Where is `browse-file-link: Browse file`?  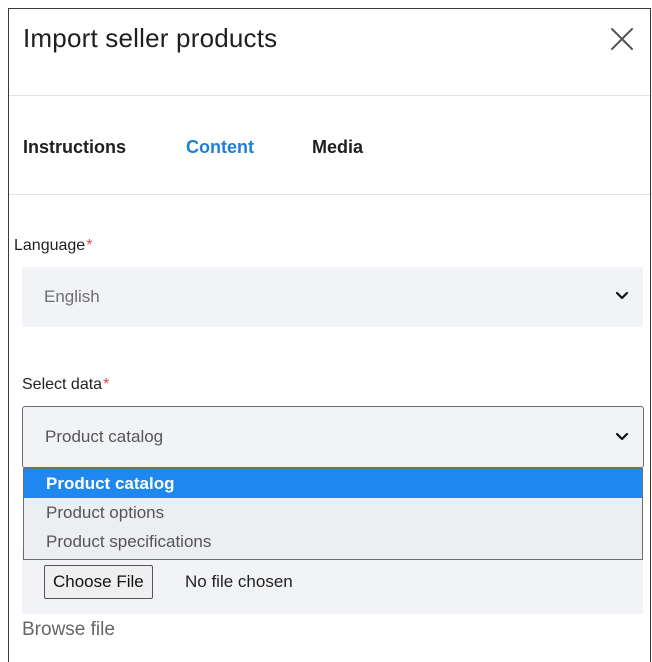 browse-file-link: Browse file is located at coordinates (68, 630).